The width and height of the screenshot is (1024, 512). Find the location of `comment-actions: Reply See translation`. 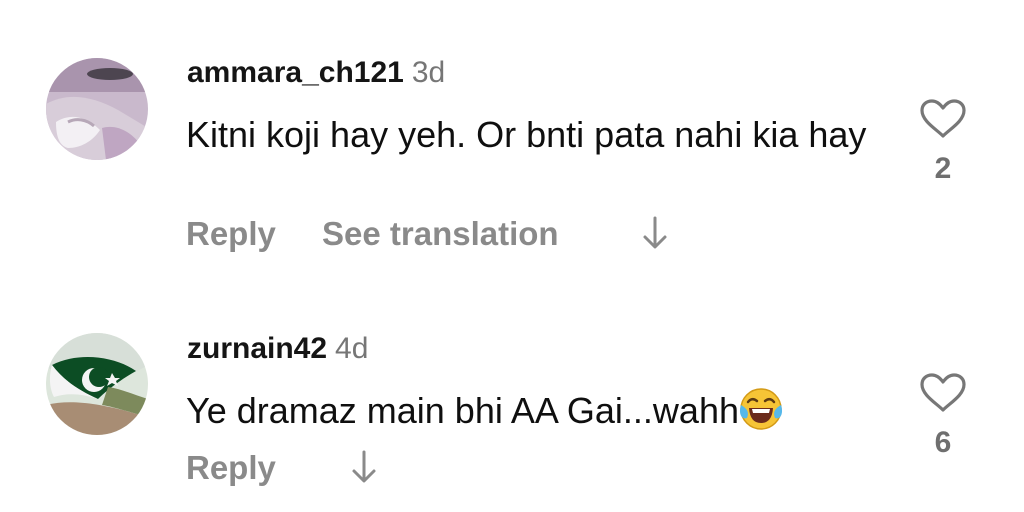

comment-actions: Reply See translation is located at coordinates (446, 234).